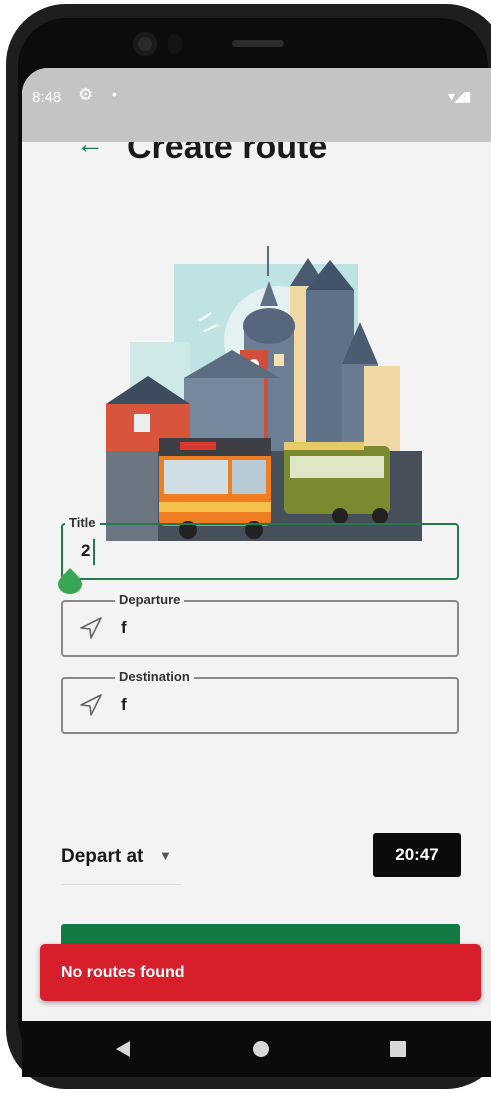  What do you see at coordinates (256, 105) in the screenshot?
I see `status-bar: 8:48 ⚙ • ▾◢▮` at bounding box center [256, 105].